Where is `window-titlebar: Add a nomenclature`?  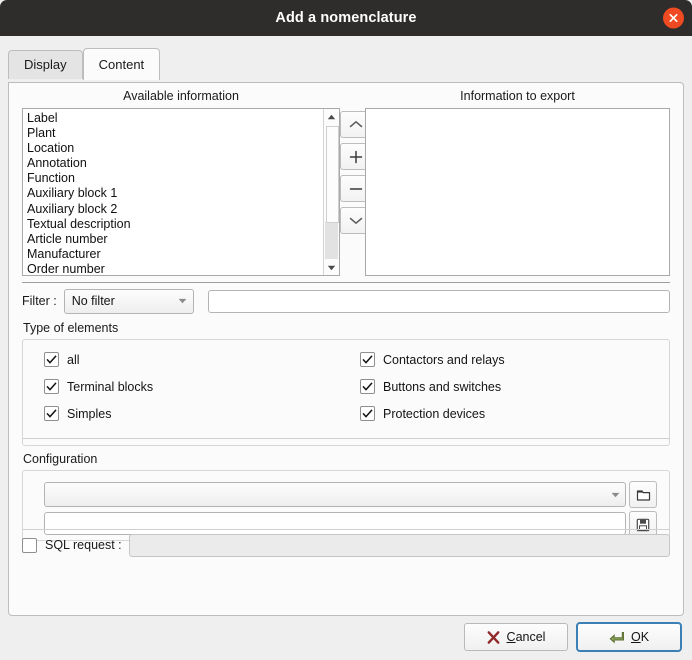 window-titlebar: Add a nomenclature is located at coordinates (346, 18).